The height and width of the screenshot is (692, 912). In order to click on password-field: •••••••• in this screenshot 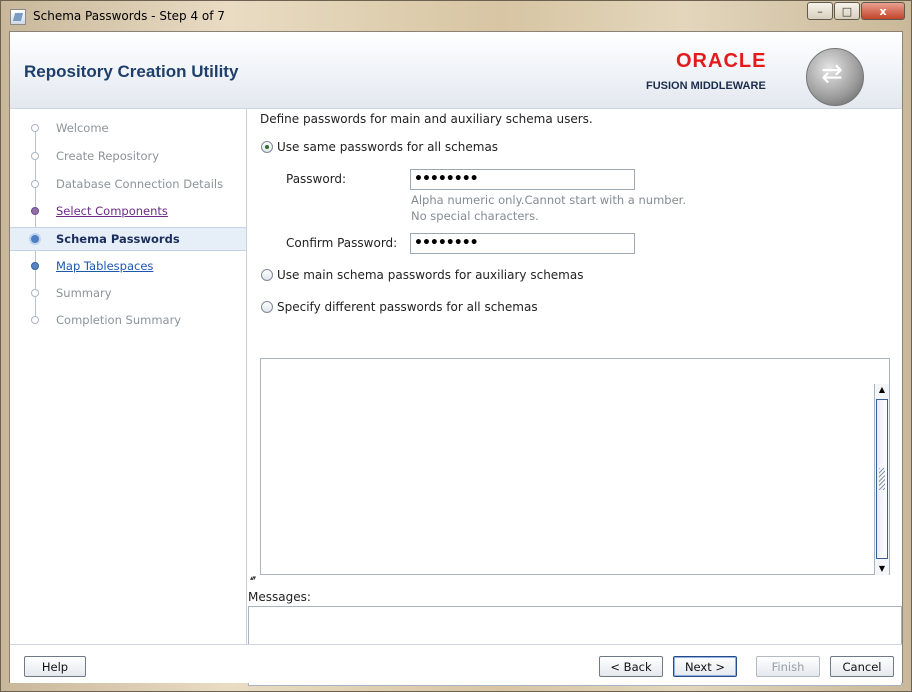, I will do `click(522, 179)`.